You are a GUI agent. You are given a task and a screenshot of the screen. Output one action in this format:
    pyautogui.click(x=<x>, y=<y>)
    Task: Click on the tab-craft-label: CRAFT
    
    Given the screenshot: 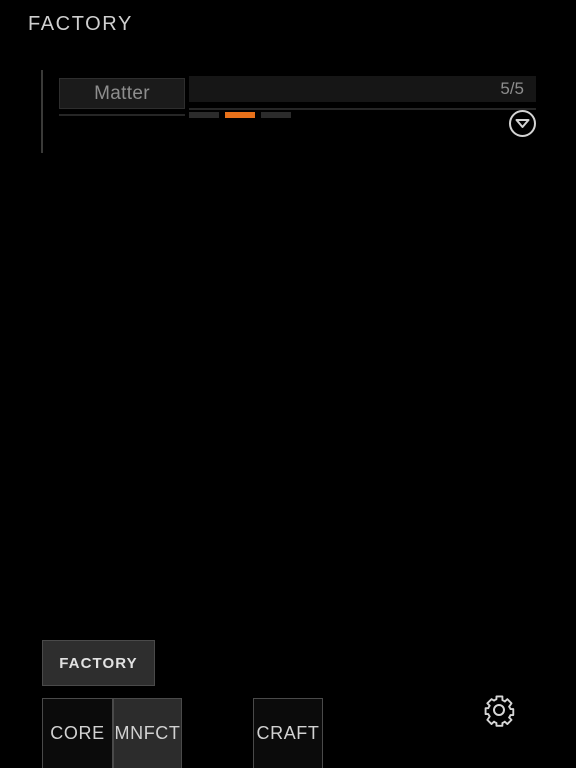 What is the action you would take?
    pyautogui.click(x=288, y=733)
    